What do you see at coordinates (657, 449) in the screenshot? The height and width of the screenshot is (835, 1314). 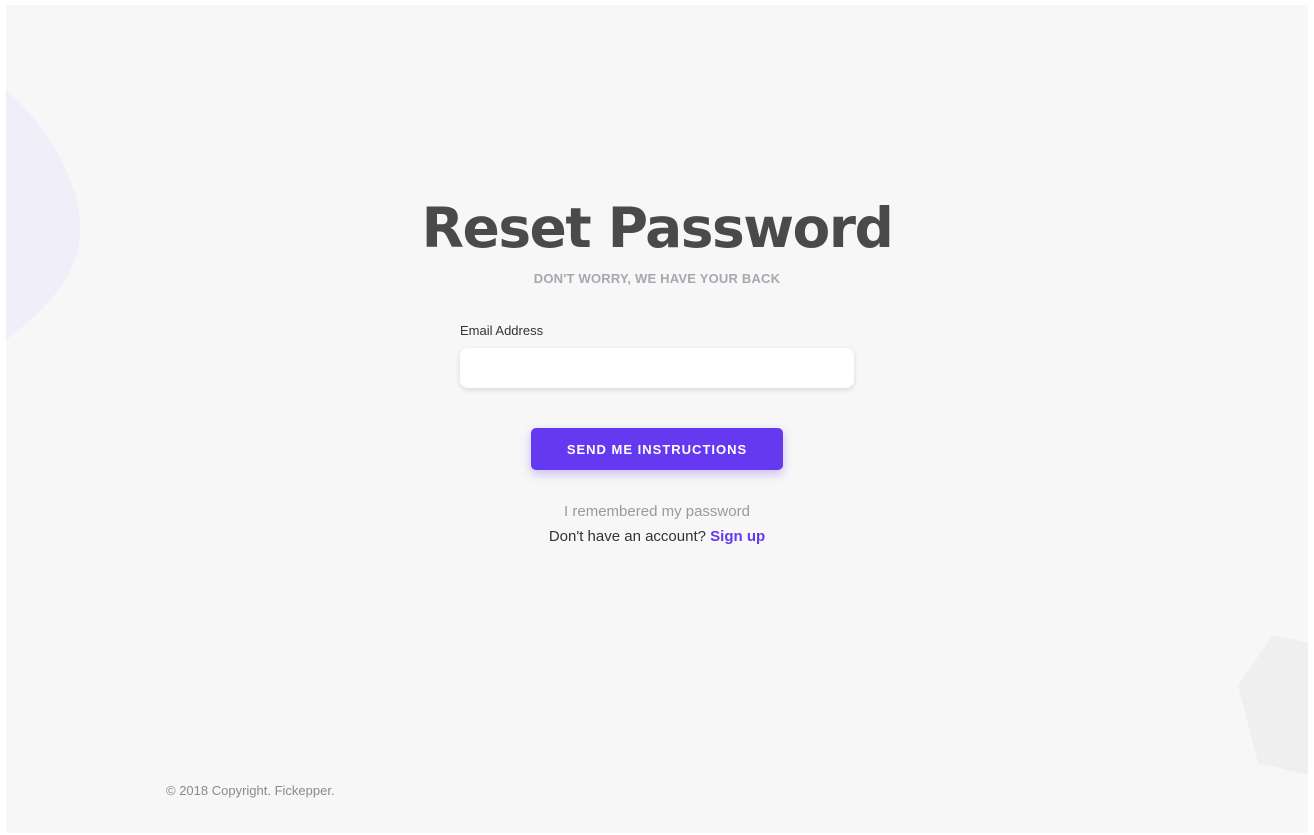 I see `send-instructions-button: SEND ME INSTRUCTIONS` at bounding box center [657, 449].